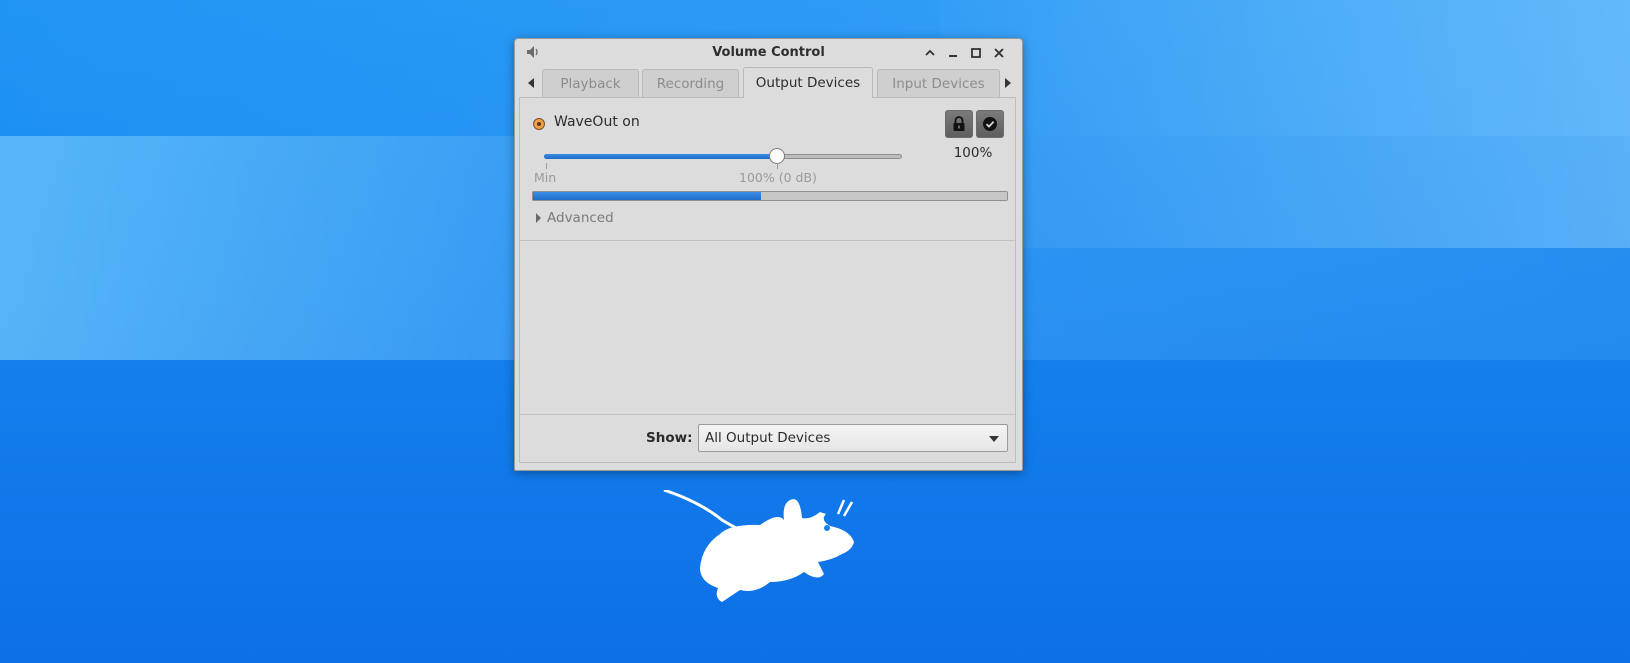  What do you see at coordinates (580, 218) in the screenshot?
I see `advanced-label: Advanced` at bounding box center [580, 218].